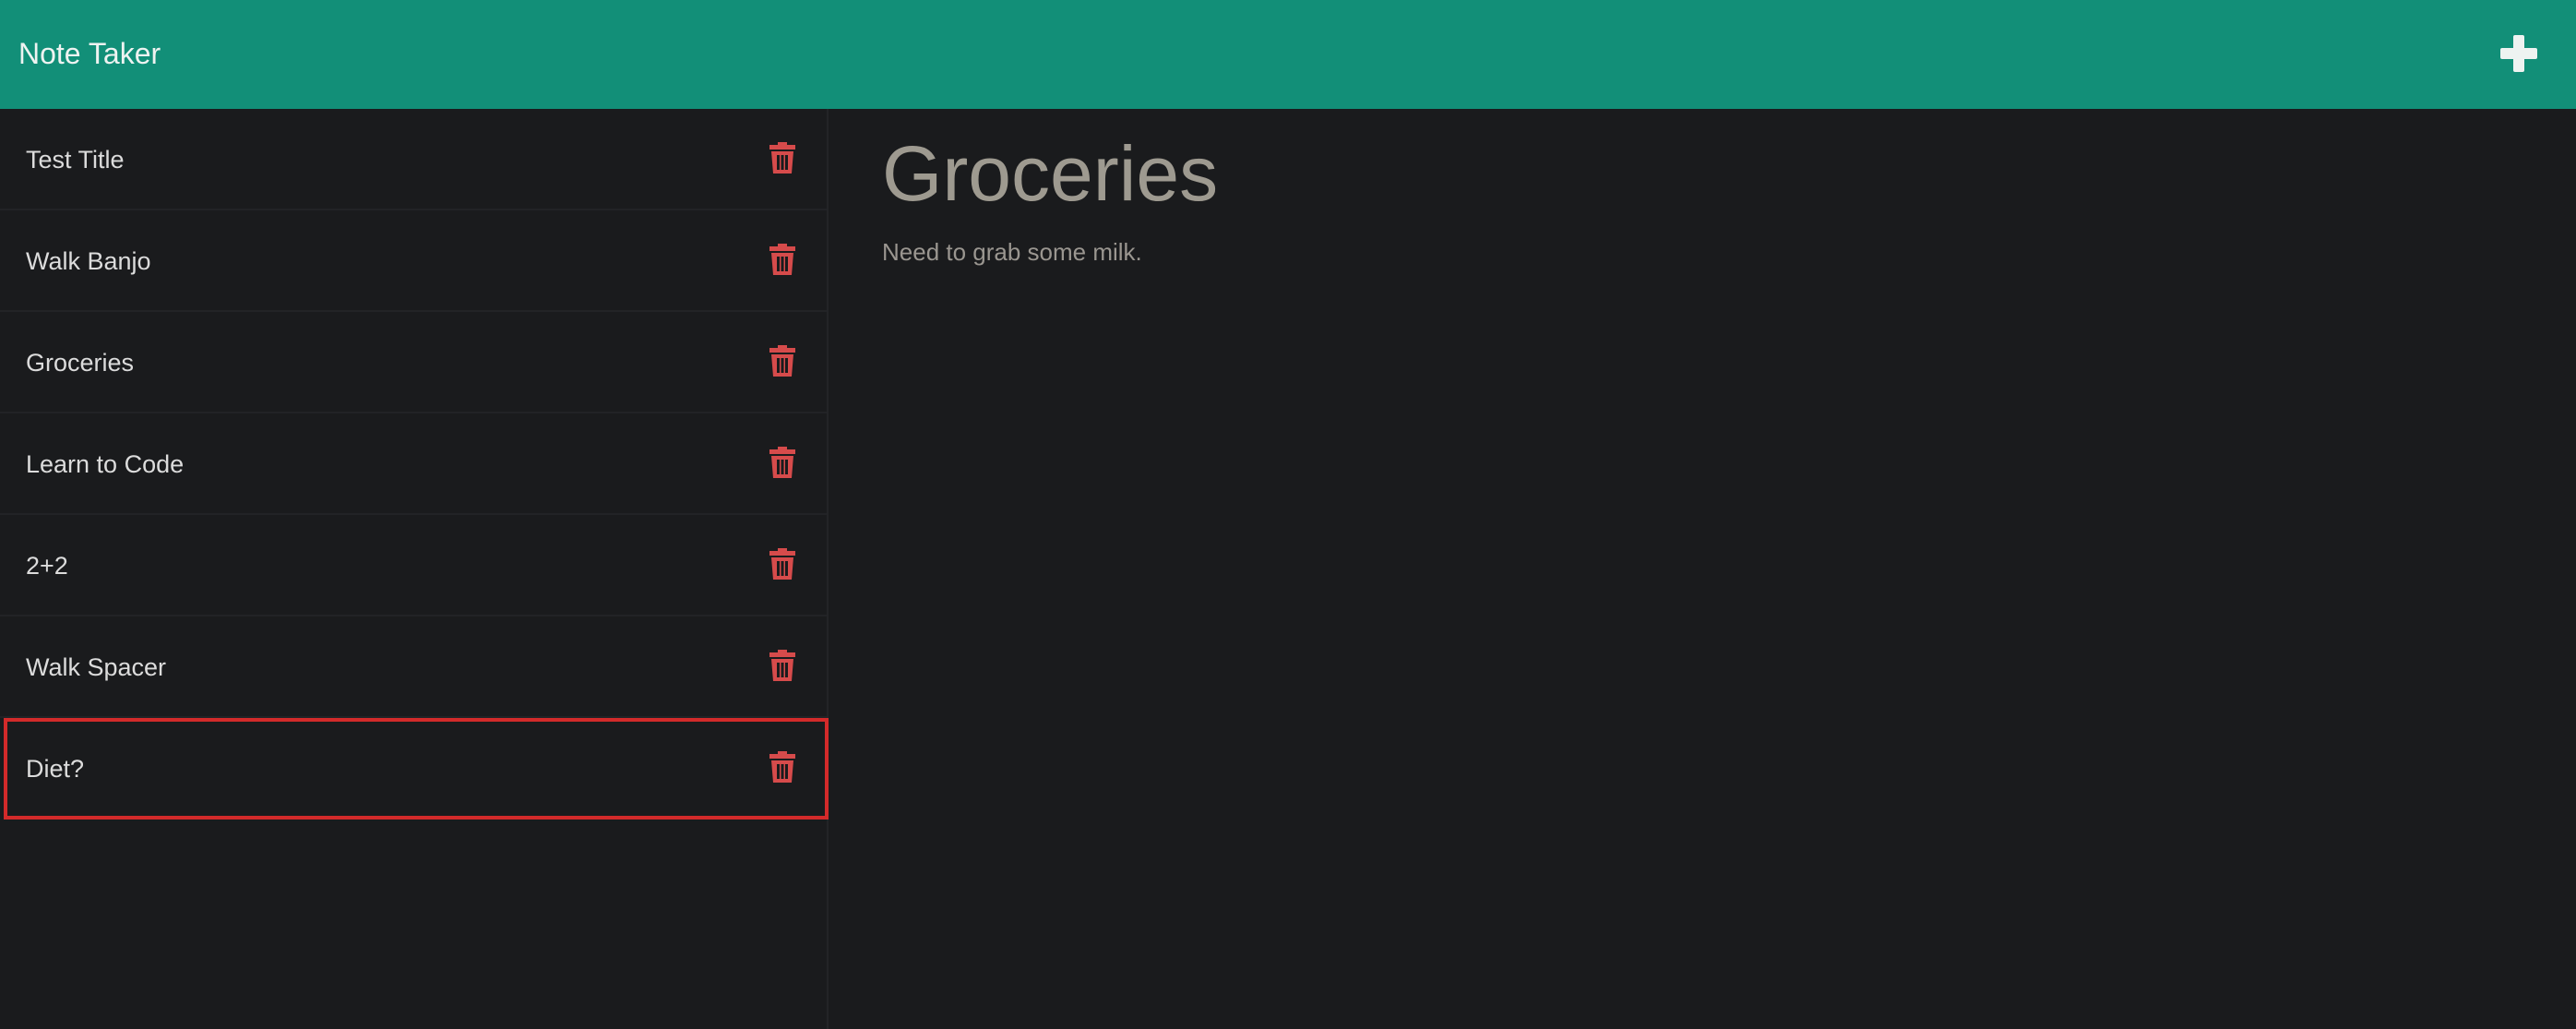 The height and width of the screenshot is (1029, 2576). I want to click on note-title: Learn to Code, so click(106, 464).